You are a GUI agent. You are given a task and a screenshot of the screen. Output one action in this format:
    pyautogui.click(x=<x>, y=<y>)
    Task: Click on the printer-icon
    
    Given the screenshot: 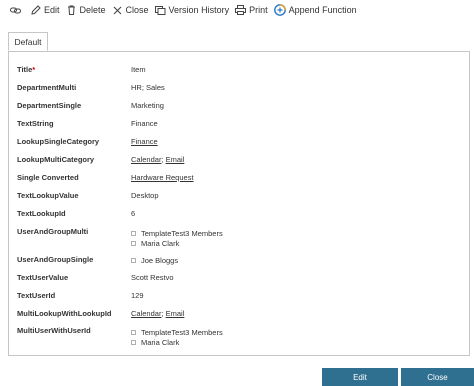 What is the action you would take?
    pyautogui.click(x=241, y=10)
    